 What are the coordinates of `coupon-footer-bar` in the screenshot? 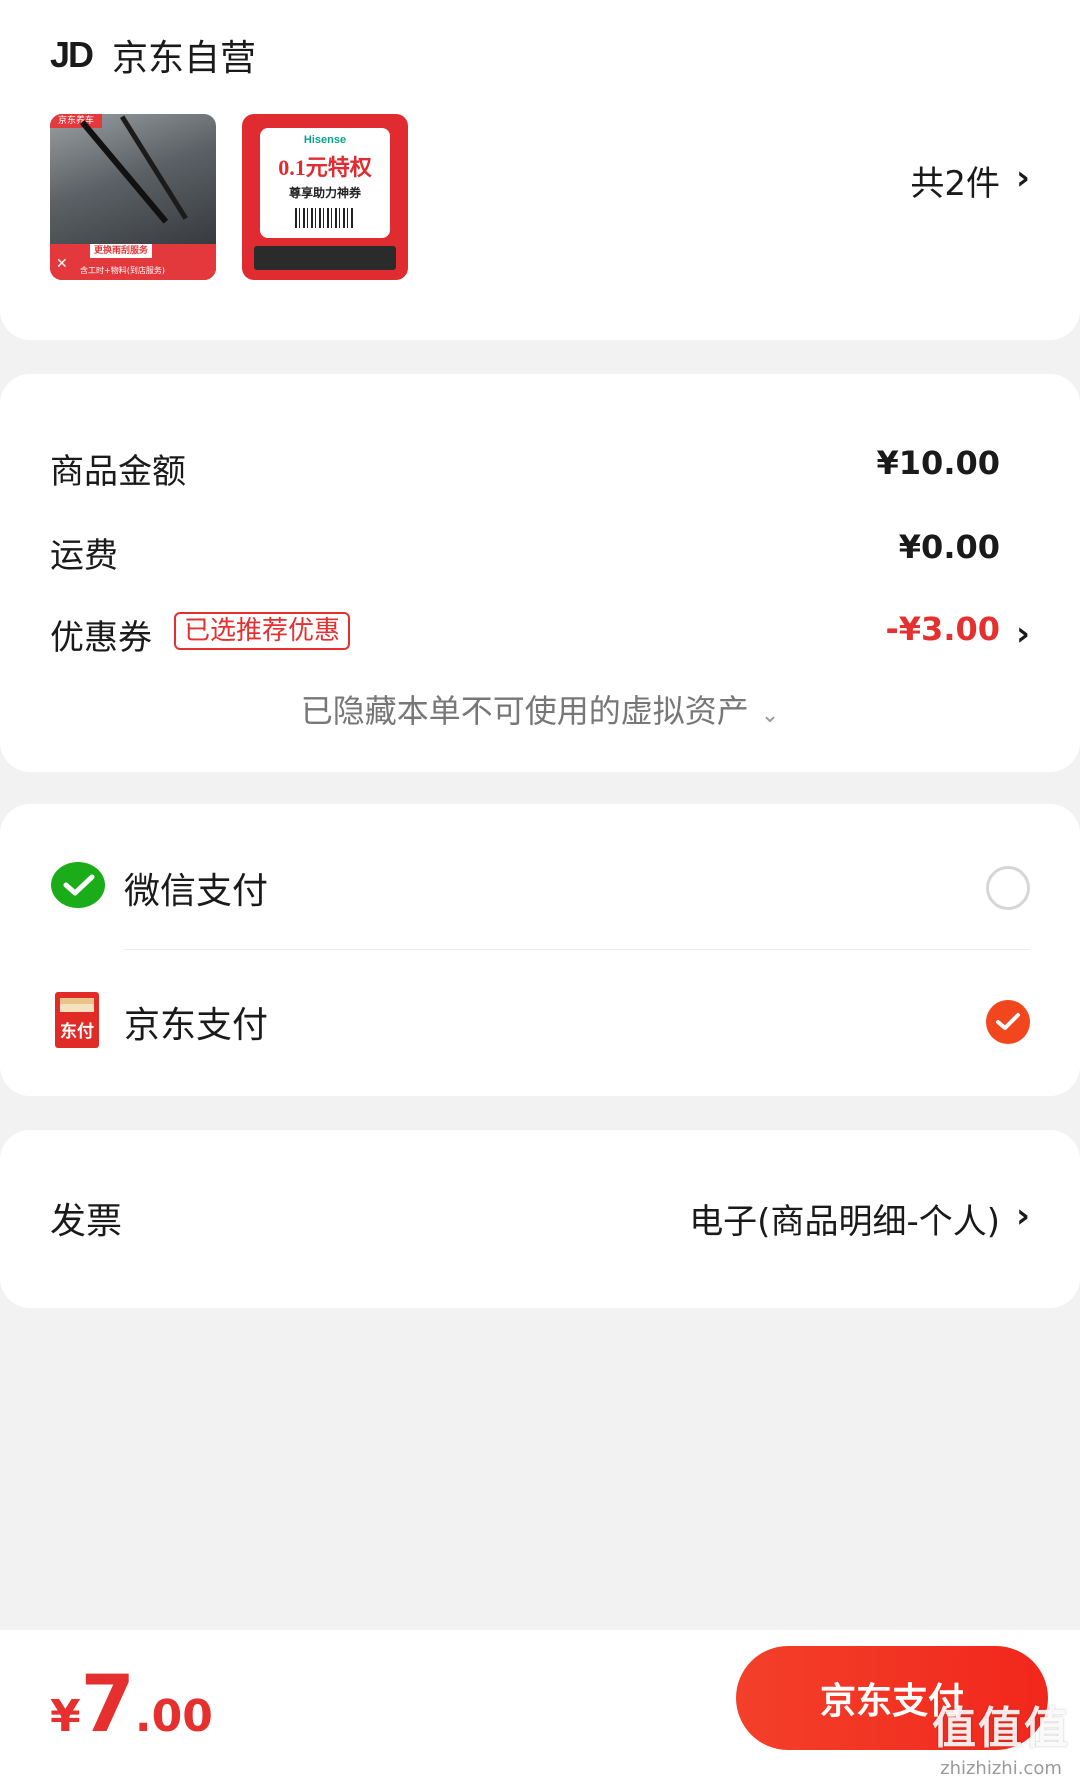 It's located at (325, 258).